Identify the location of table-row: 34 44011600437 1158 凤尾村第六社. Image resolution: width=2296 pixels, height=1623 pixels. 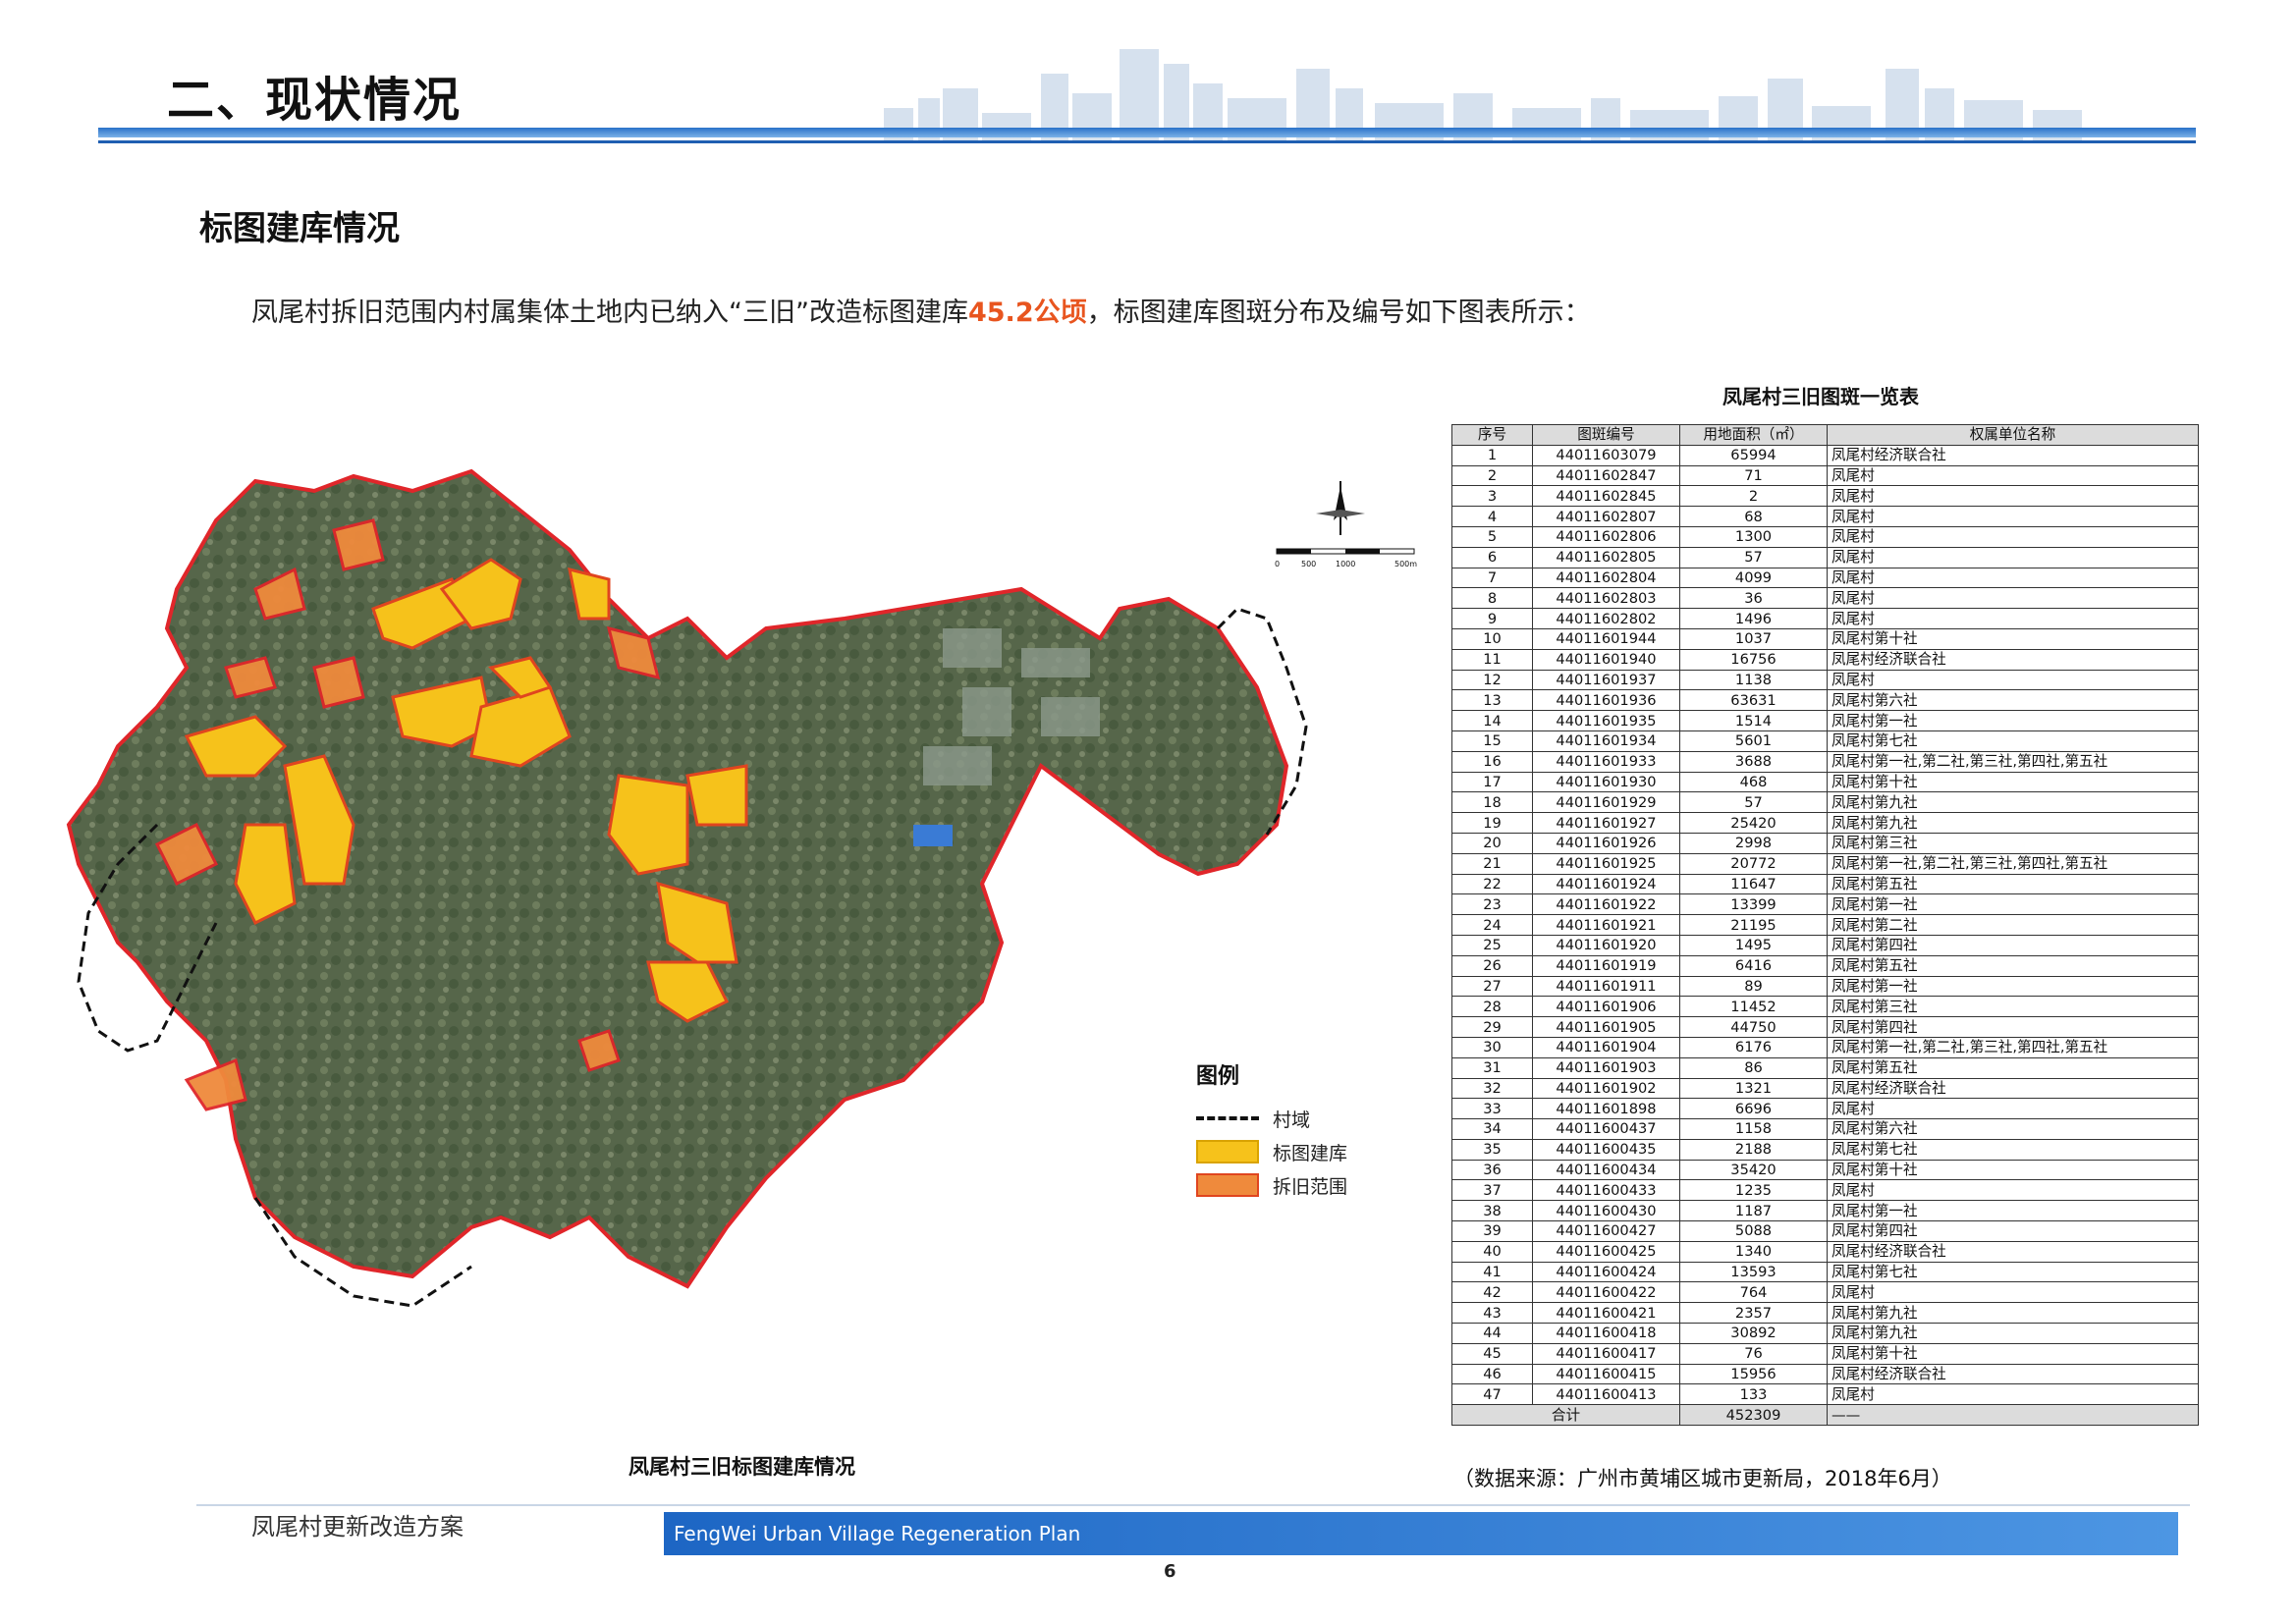
(1825, 1129).